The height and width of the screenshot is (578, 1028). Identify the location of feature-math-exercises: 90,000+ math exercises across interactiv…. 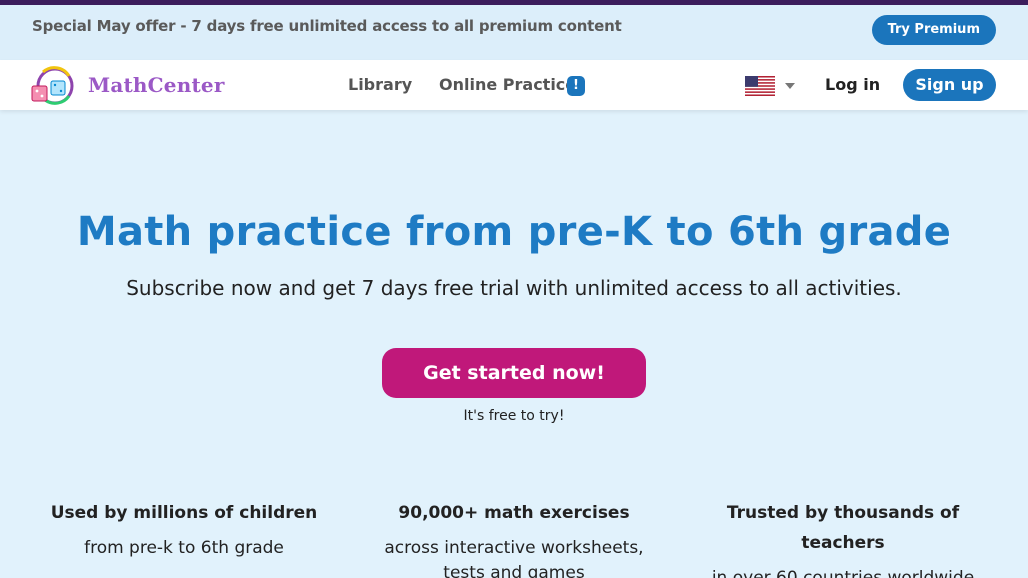
(514, 538).